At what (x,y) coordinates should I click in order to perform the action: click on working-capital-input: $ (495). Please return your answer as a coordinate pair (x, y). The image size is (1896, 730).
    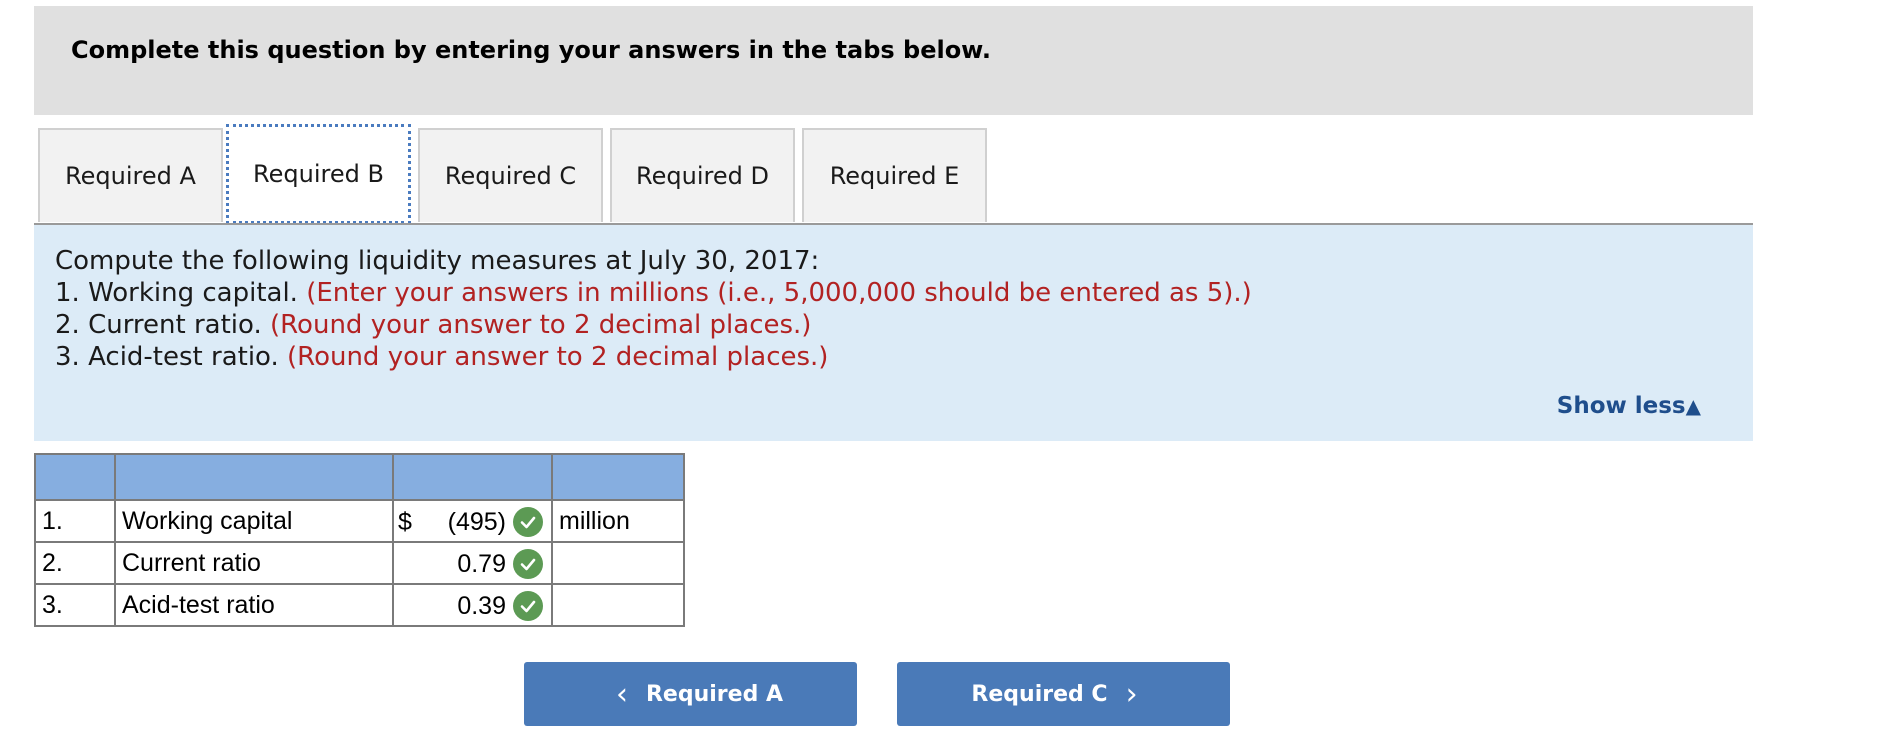
    Looking at the image, I should click on (472, 521).